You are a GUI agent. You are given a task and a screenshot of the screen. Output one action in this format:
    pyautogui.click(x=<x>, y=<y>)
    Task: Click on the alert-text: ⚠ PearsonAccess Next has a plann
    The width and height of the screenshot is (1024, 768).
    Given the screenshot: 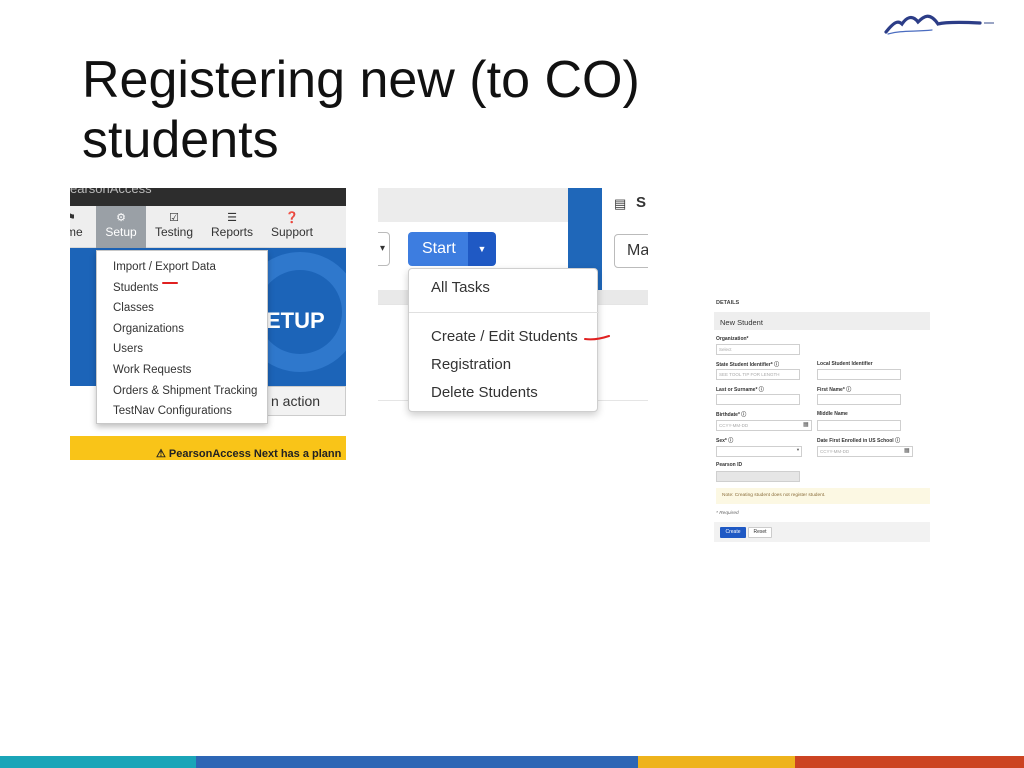 What is the action you would take?
    pyautogui.click(x=248, y=453)
    